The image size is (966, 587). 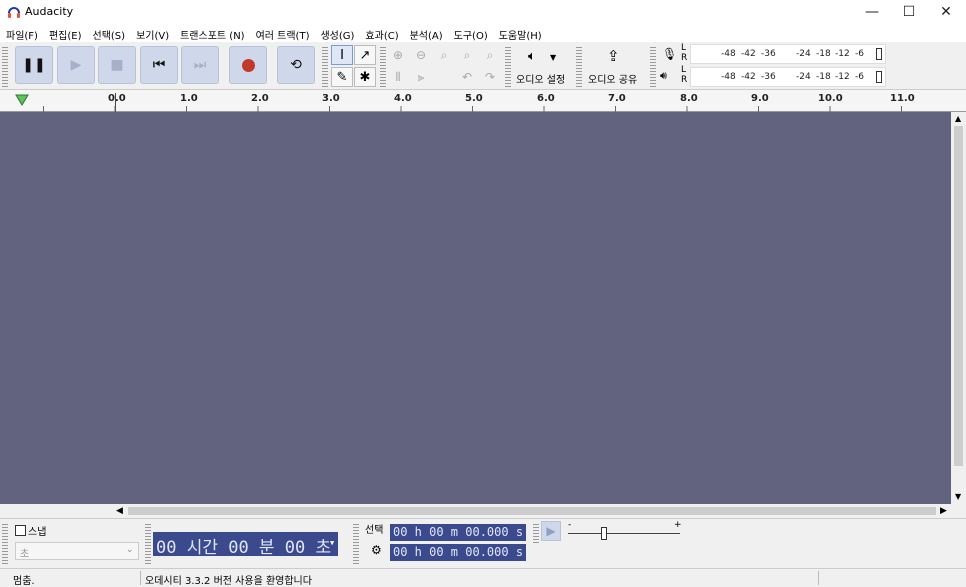 I want to click on record-meter-tick: -48, so click(x=728, y=54).